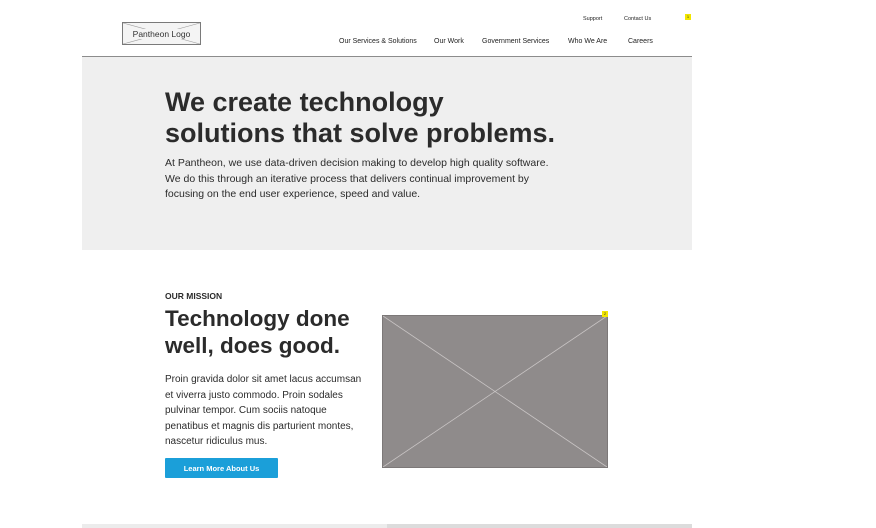 This screenshot has height=528, width=876. I want to click on mission-title: Technology done well, does good., so click(270, 332).